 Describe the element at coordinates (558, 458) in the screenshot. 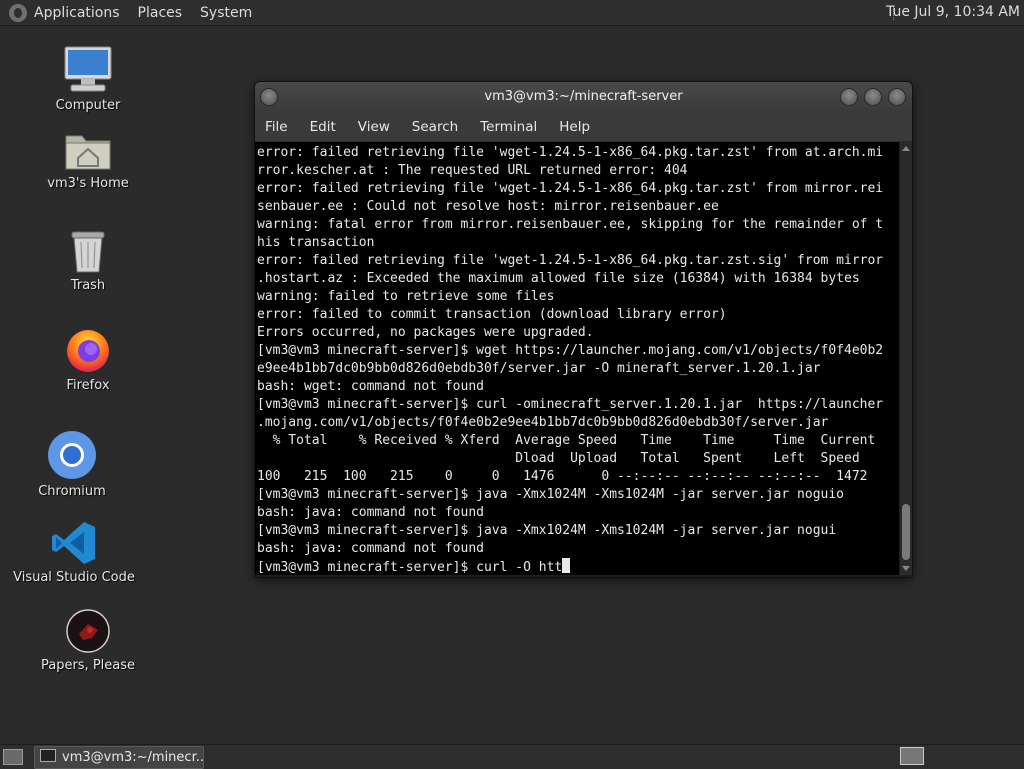

I see `terminal-line: Dload Upload Total Spent Left Speed` at that location.